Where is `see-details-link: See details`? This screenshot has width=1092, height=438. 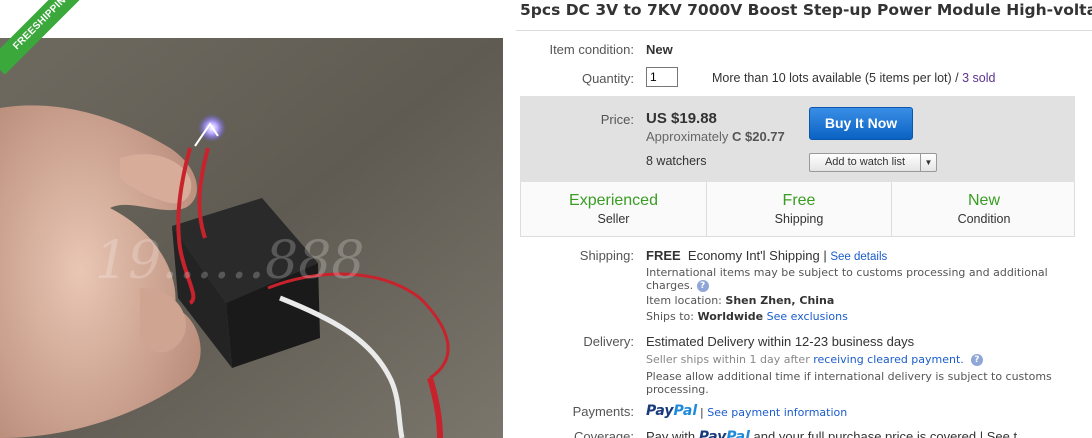 see-details-link: See details is located at coordinates (858, 257).